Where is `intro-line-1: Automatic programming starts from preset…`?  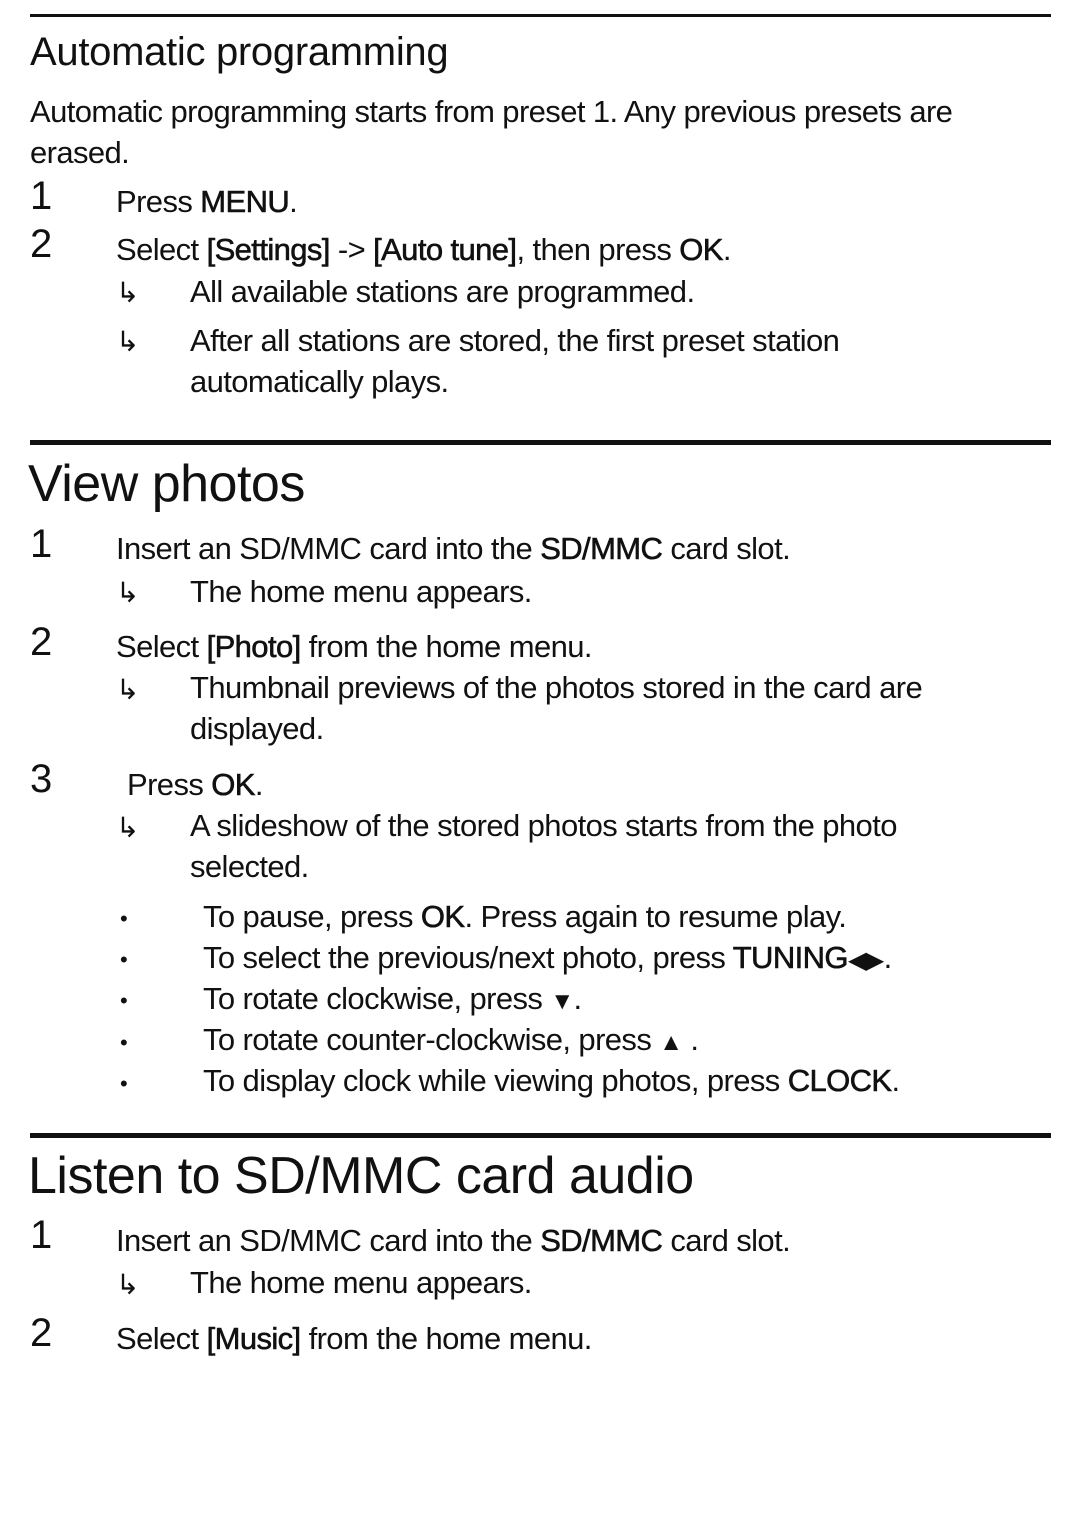
intro-line-1: Automatic programming starts from preset… is located at coordinates (491, 111).